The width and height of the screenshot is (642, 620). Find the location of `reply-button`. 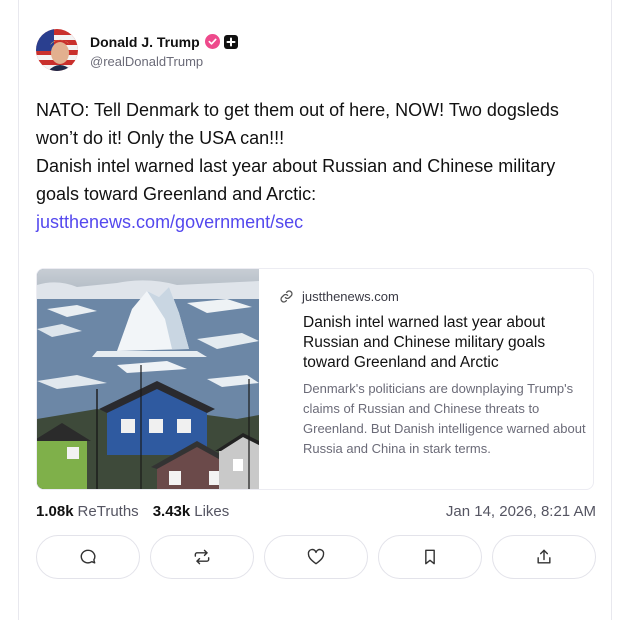

reply-button is located at coordinates (88, 557).